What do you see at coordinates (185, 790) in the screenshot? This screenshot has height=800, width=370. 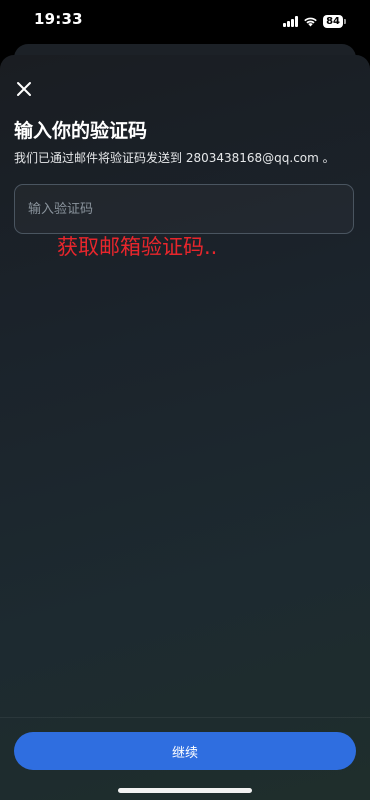 I see `home-indicator` at bounding box center [185, 790].